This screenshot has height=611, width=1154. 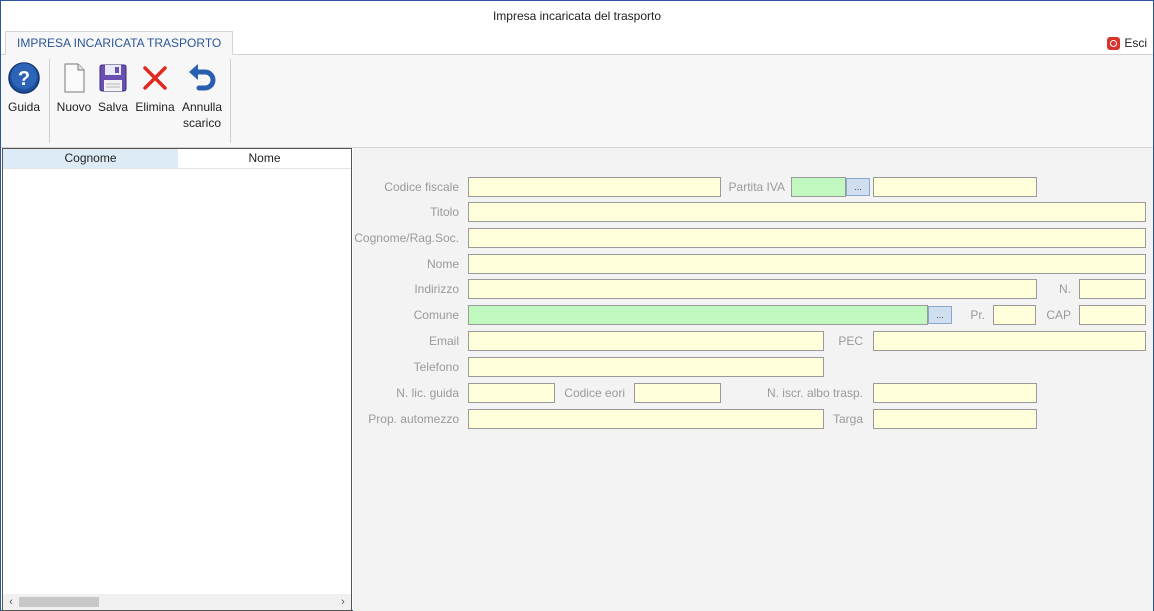 What do you see at coordinates (1114, 43) in the screenshot?
I see `power-icon` at bounding box center [1114, 43].